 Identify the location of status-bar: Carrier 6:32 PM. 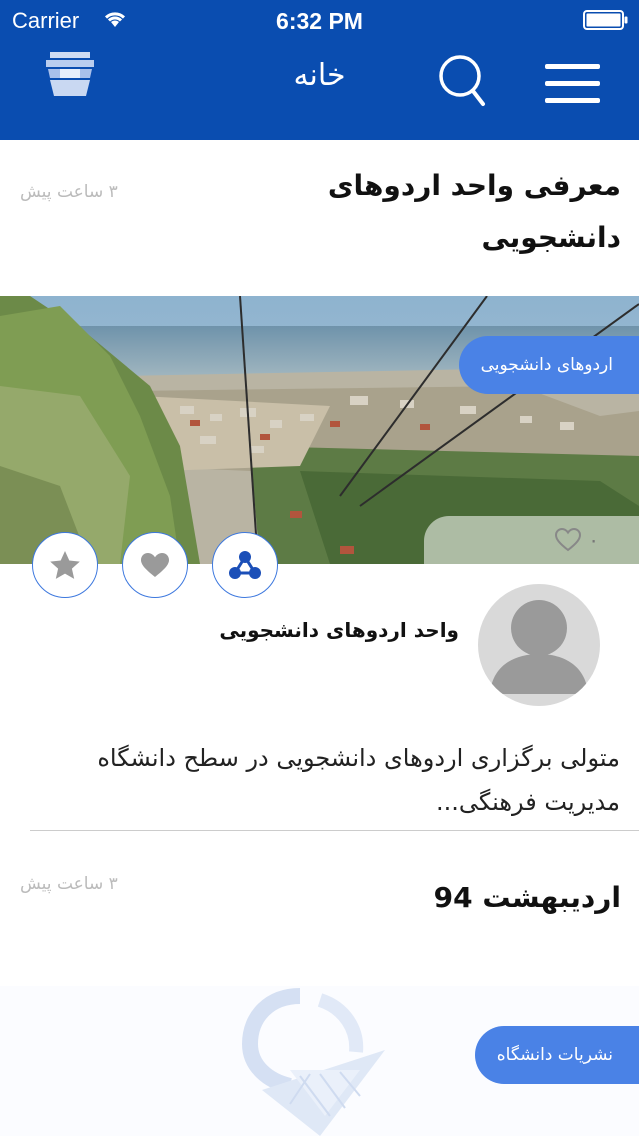
(319, 20).